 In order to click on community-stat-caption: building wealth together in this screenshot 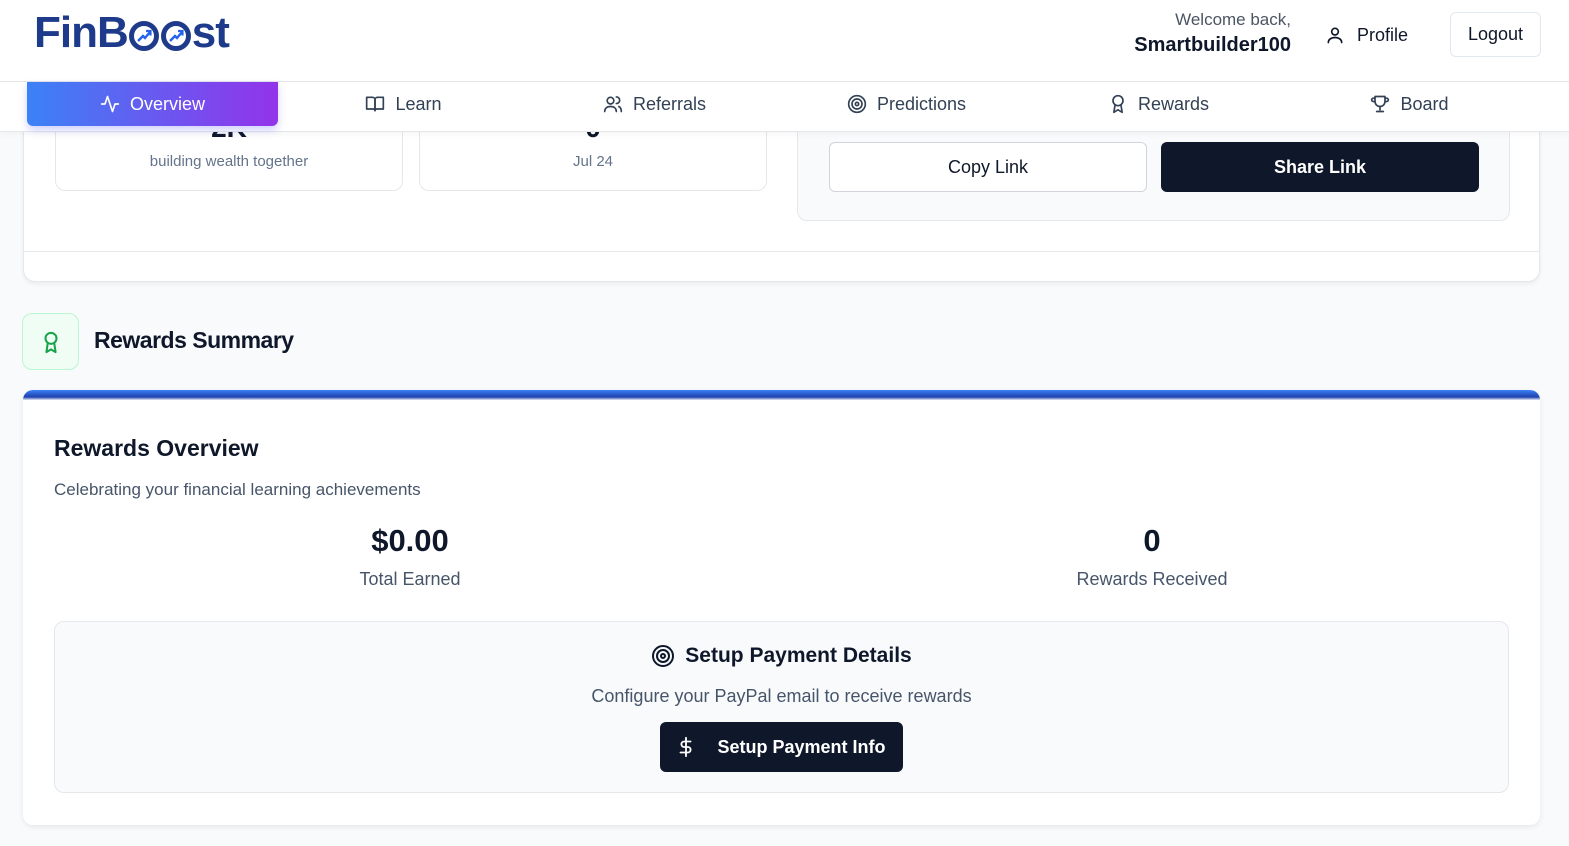, I will do `click(229, 161)`.